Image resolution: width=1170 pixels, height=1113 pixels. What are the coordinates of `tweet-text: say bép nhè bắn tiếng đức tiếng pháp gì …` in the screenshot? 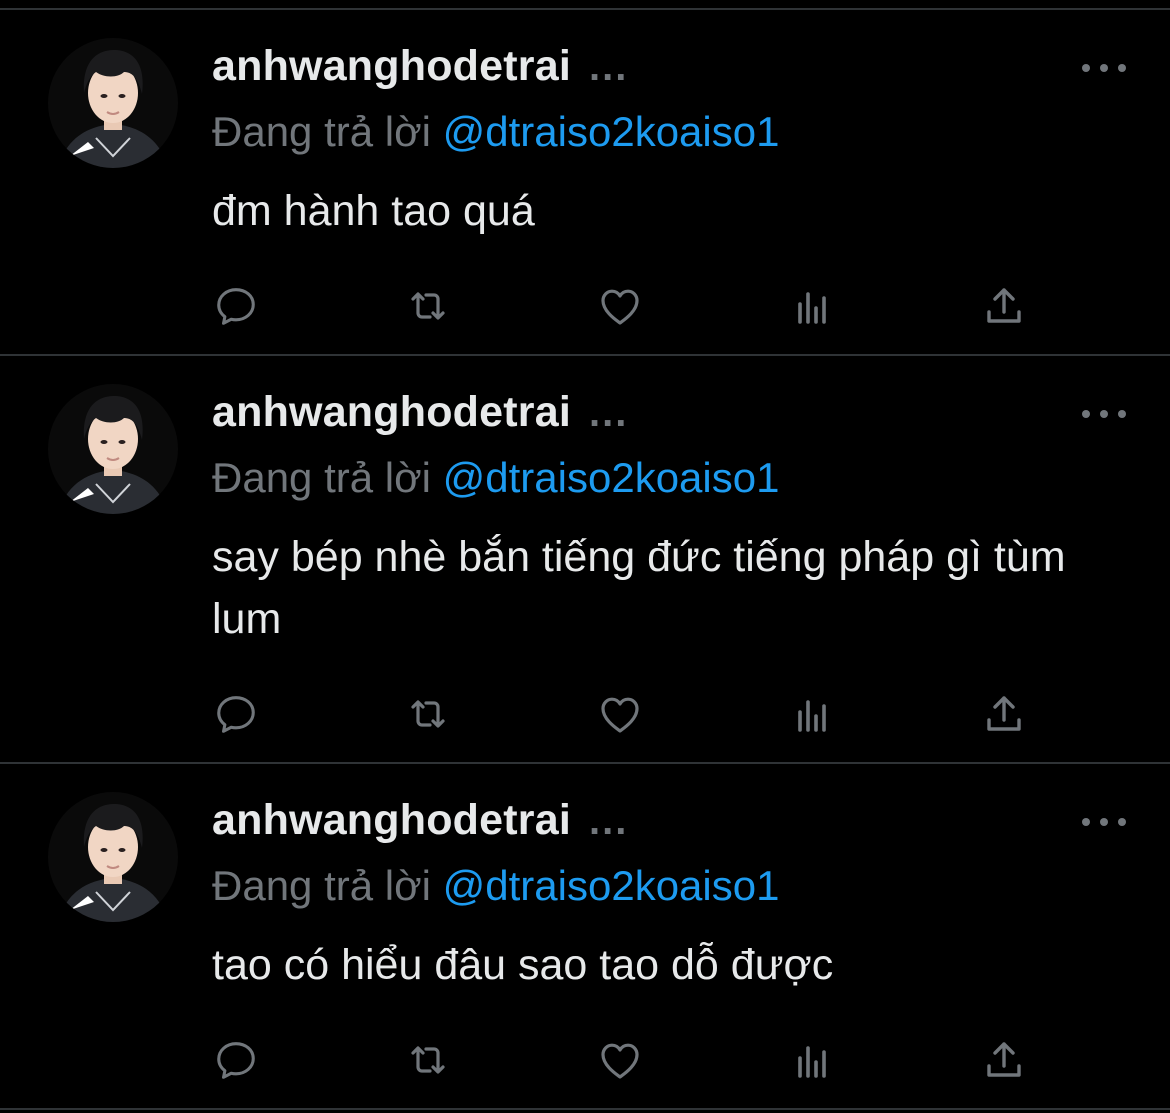 It's located at (639, 588).